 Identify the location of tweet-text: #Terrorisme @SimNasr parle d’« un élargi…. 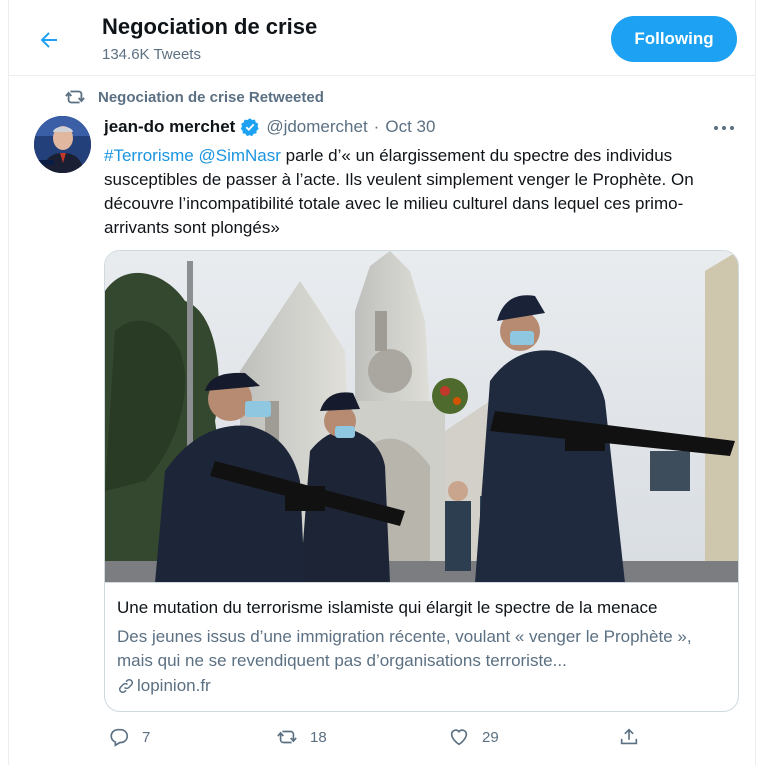
(424, 192).